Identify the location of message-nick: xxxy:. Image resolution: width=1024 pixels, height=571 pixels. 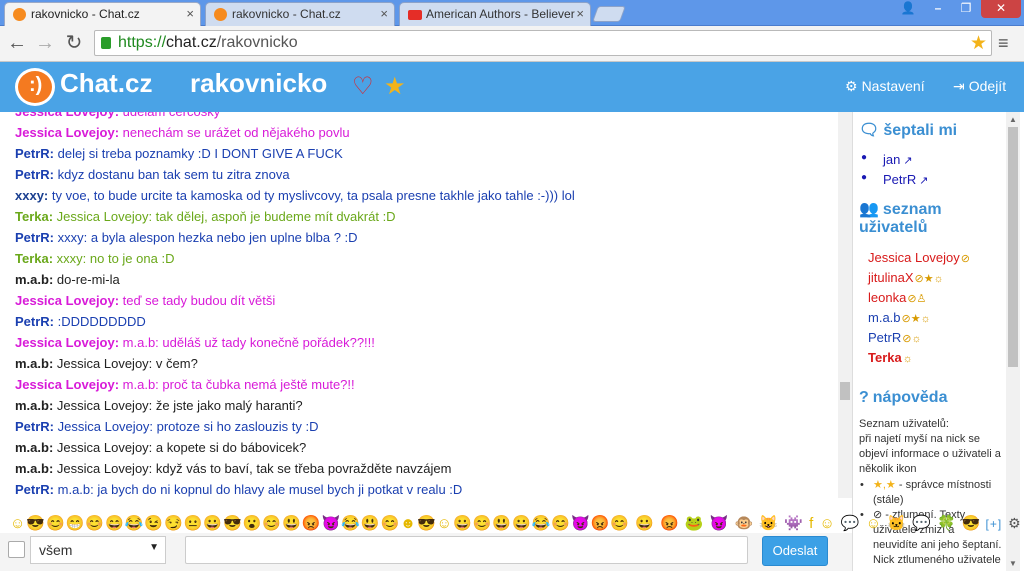
(31, 195).